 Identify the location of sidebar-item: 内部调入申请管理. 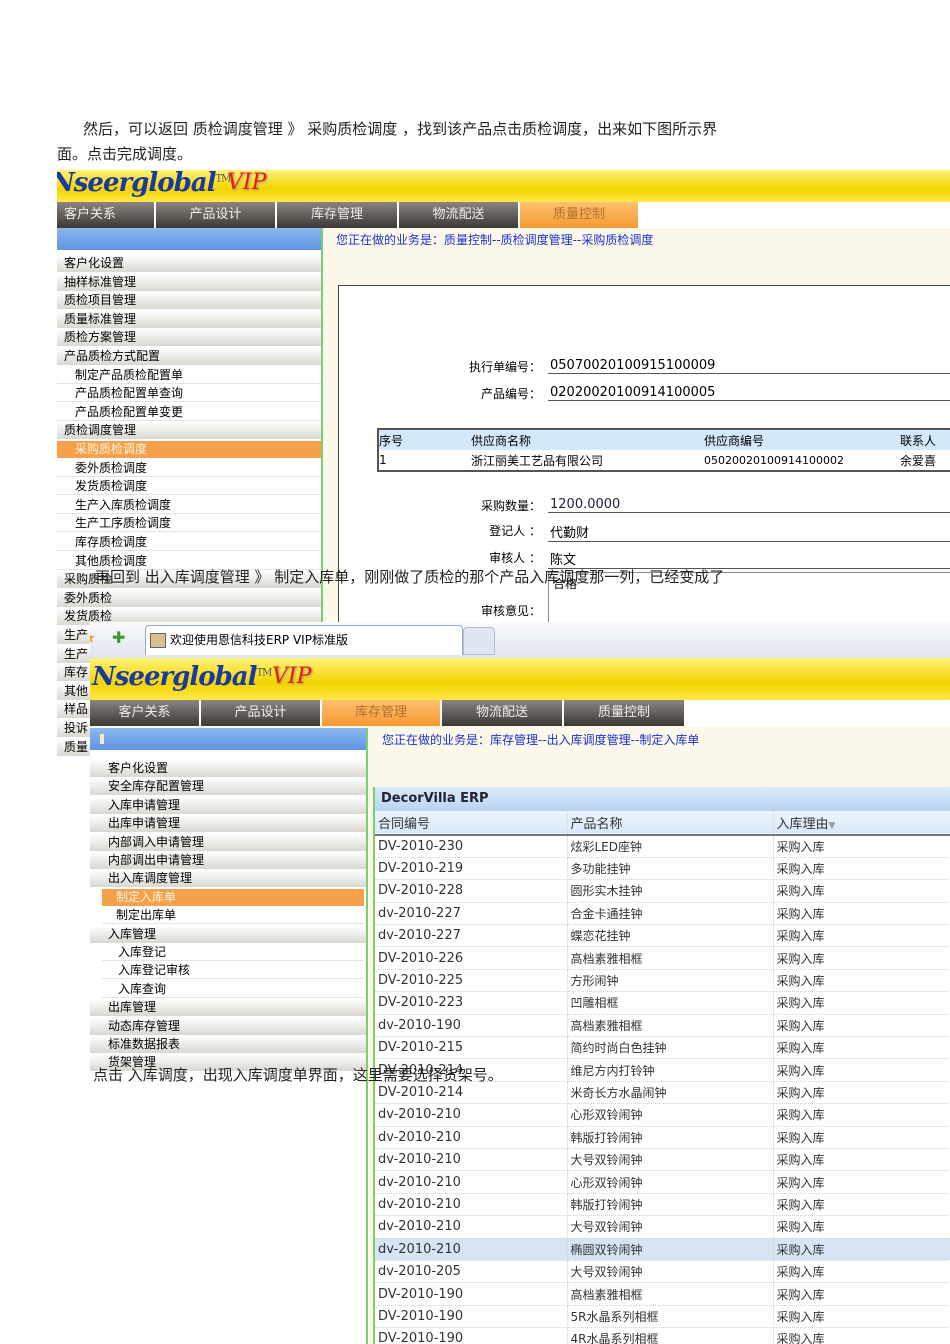
(228, 842).